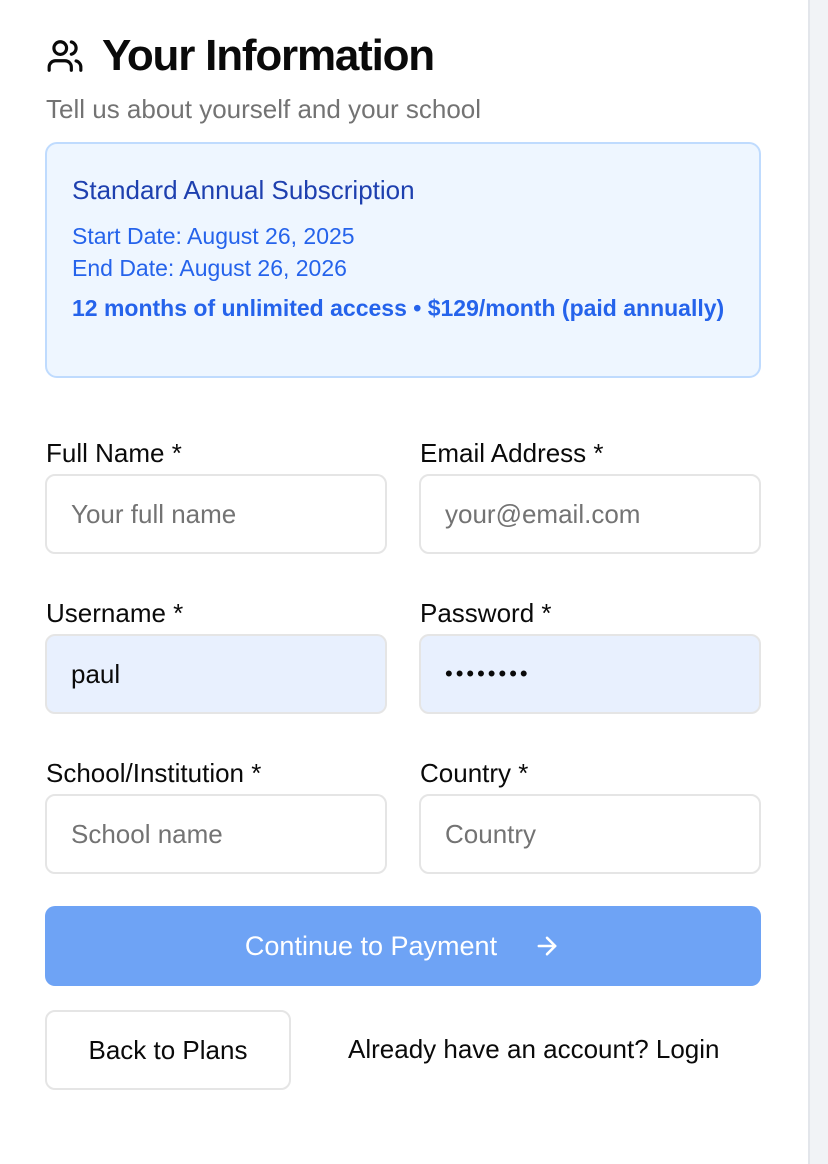  Describe the element at coordinates (590, 514) in the screenshot. I see `email-input: your@email.com` at that location.